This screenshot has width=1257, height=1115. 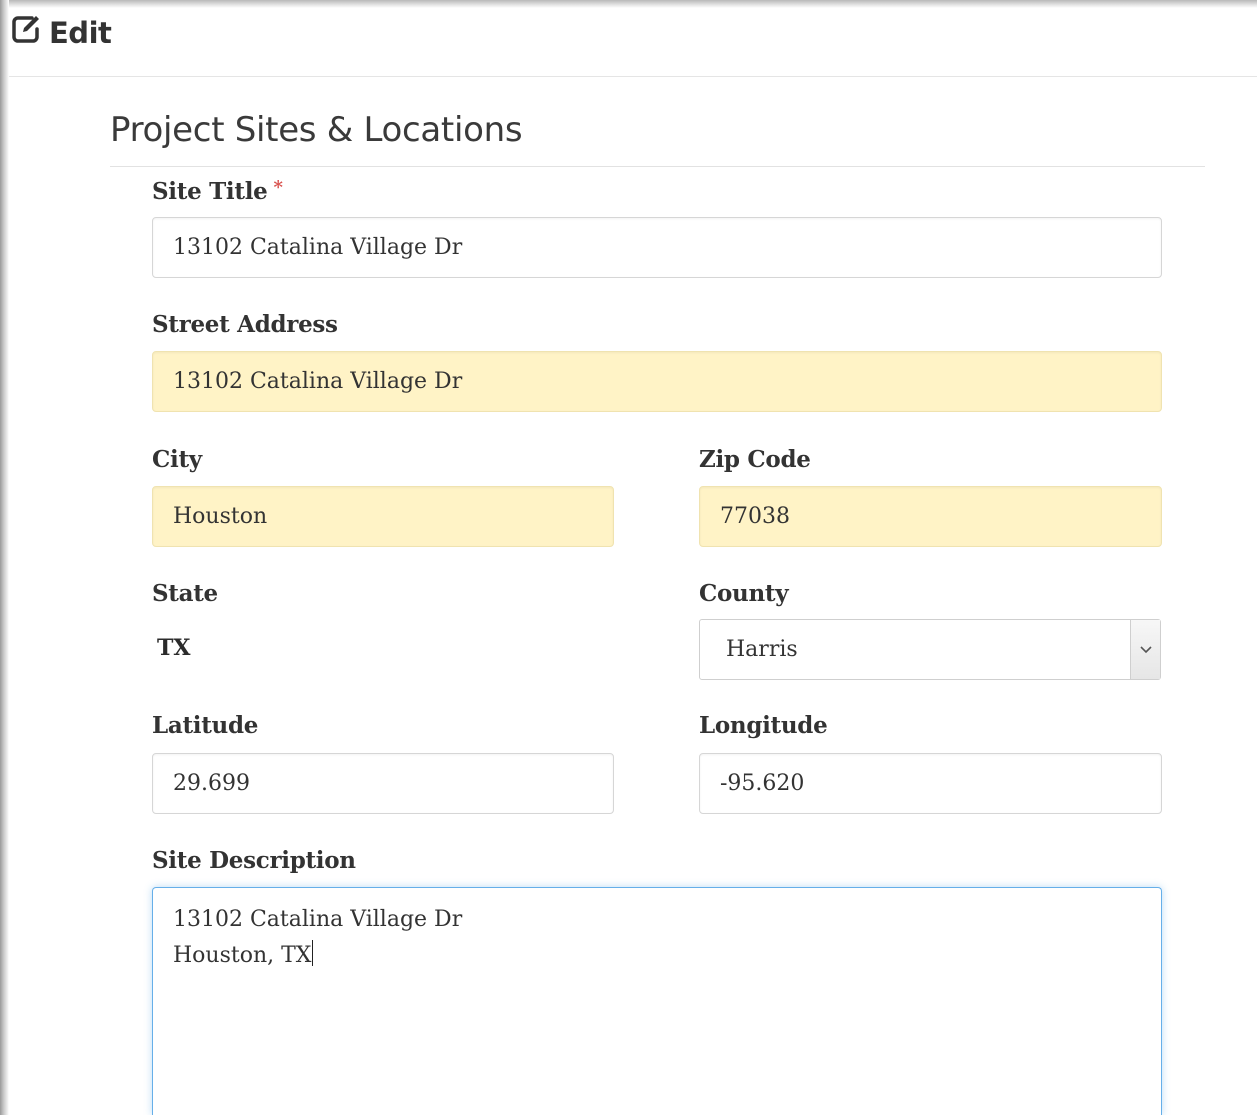 I want to click on street-address-label: Street Address, so click(x=245, y=324).